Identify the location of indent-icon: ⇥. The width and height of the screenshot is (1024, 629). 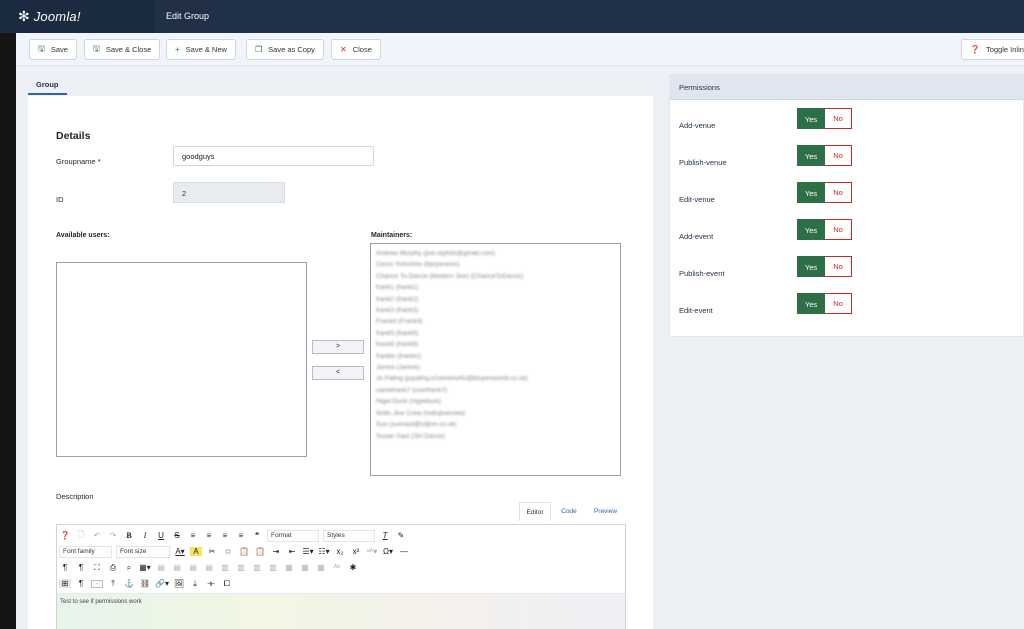
(276, 551).